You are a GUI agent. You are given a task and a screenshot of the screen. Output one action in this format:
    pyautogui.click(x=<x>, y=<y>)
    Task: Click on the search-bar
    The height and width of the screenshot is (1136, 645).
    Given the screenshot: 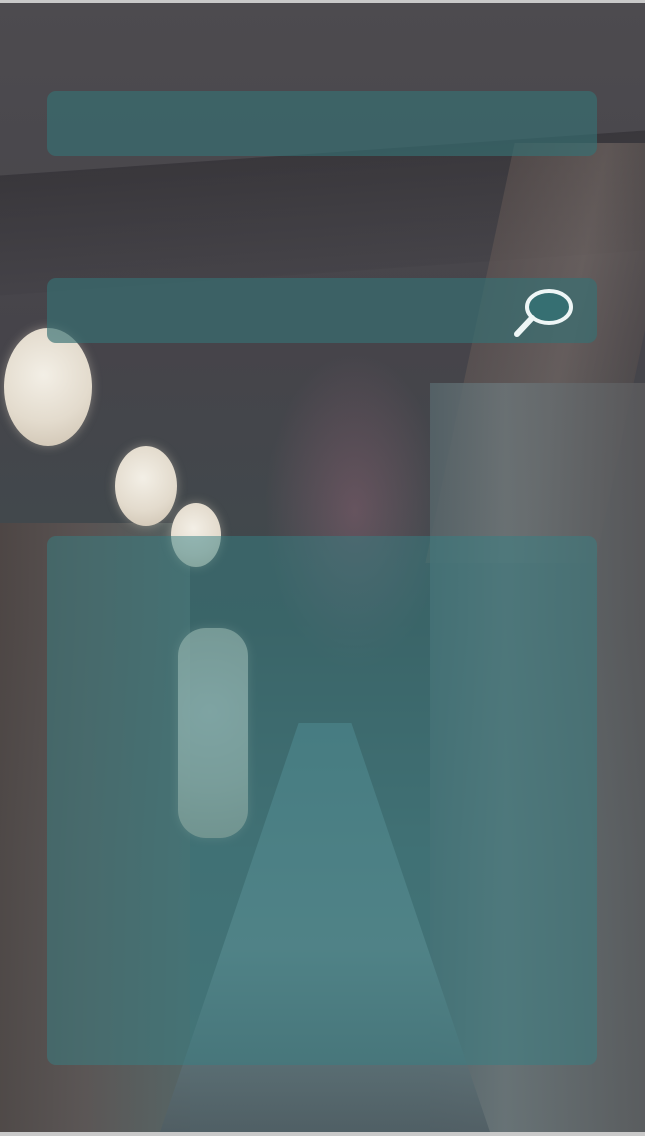 What is the action you would take?
    pyautogui.click(x=322, y=310)
    